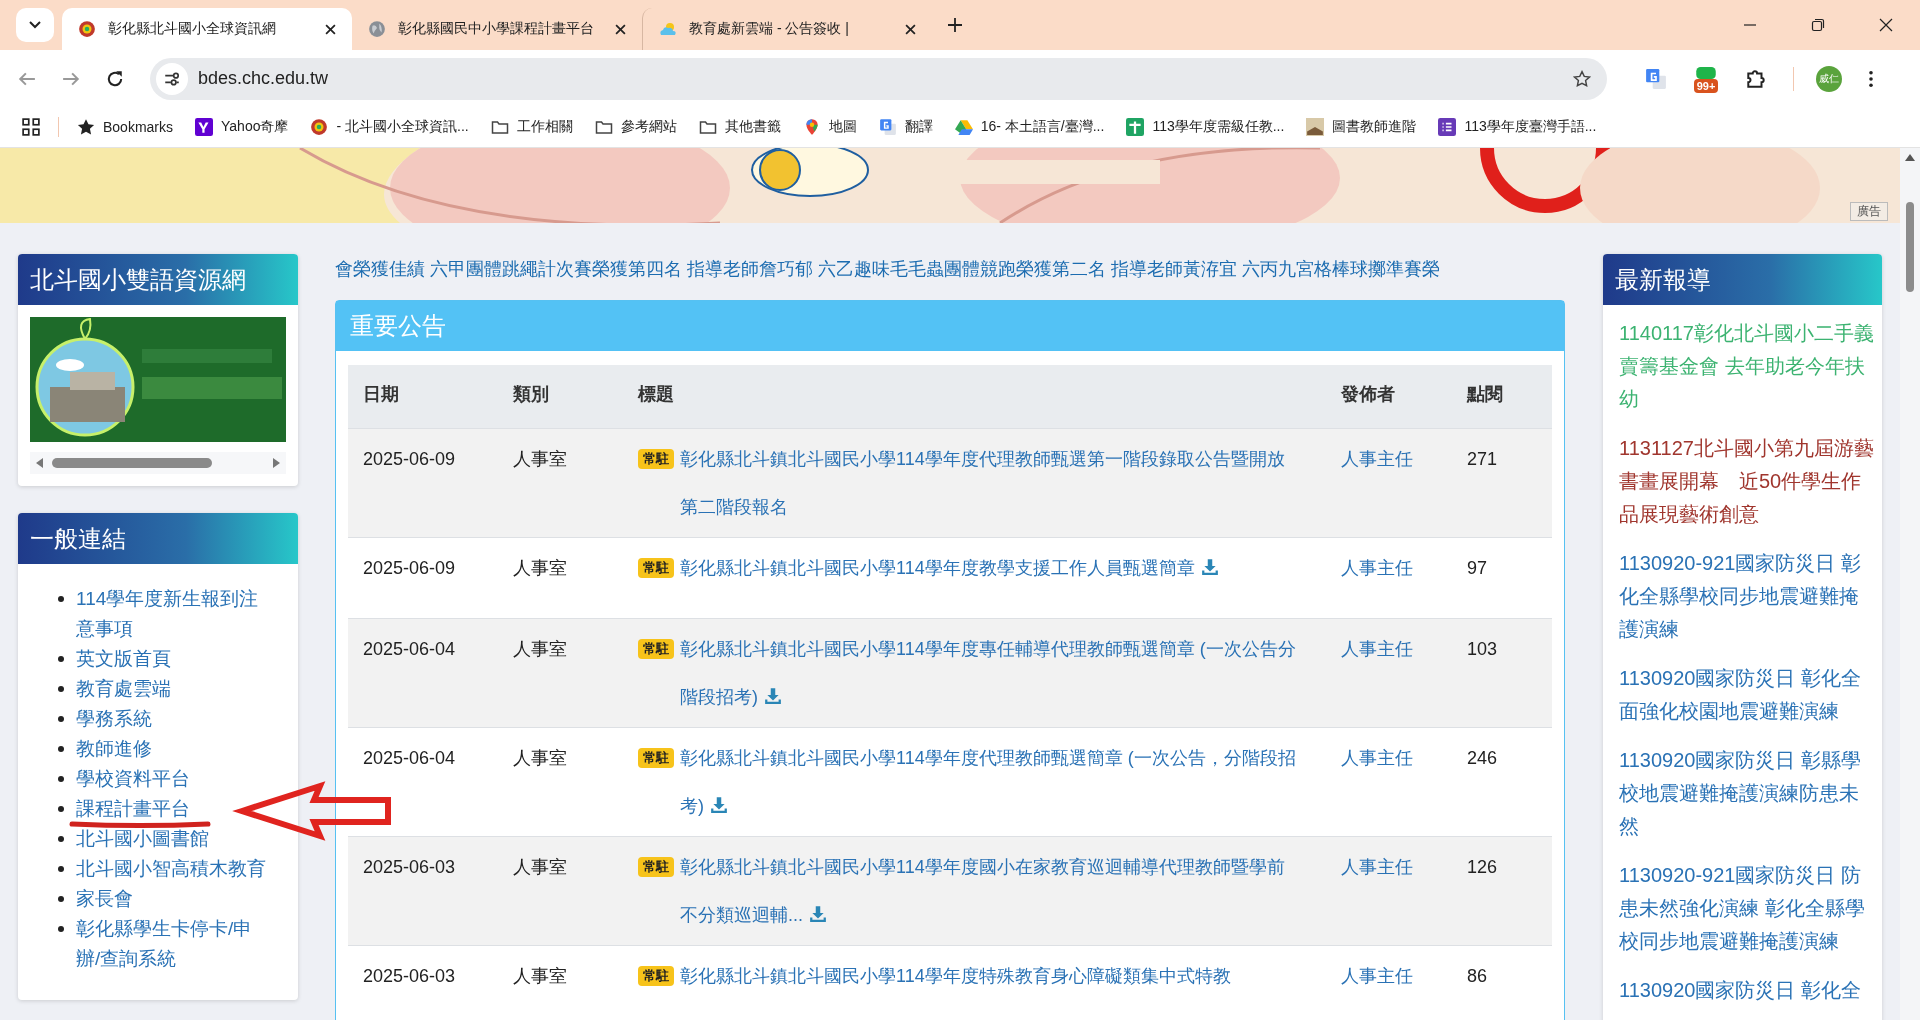  I want to click on bookmark: 翻譯, so click(905, 127).